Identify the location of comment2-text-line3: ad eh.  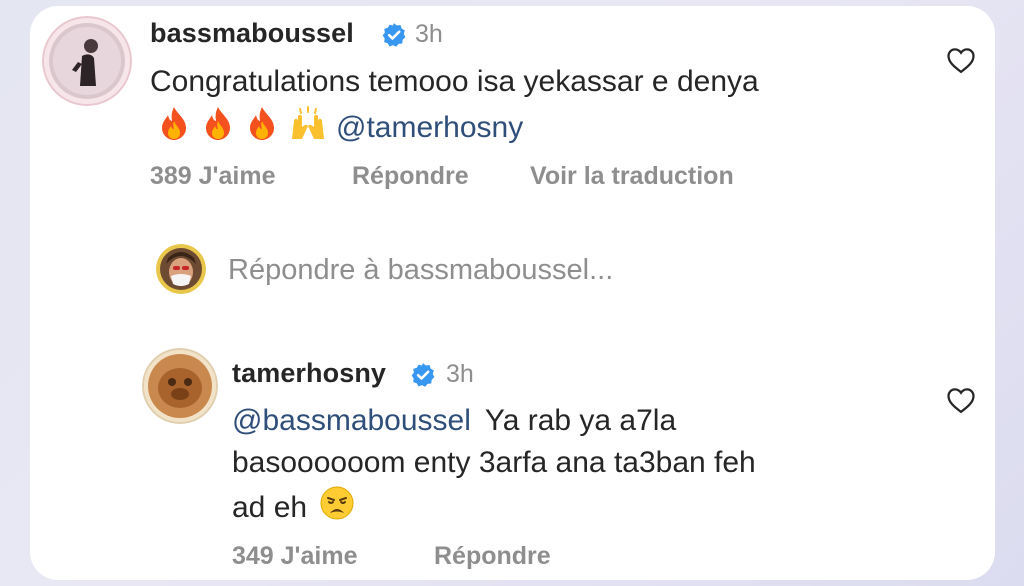
(297, 508).